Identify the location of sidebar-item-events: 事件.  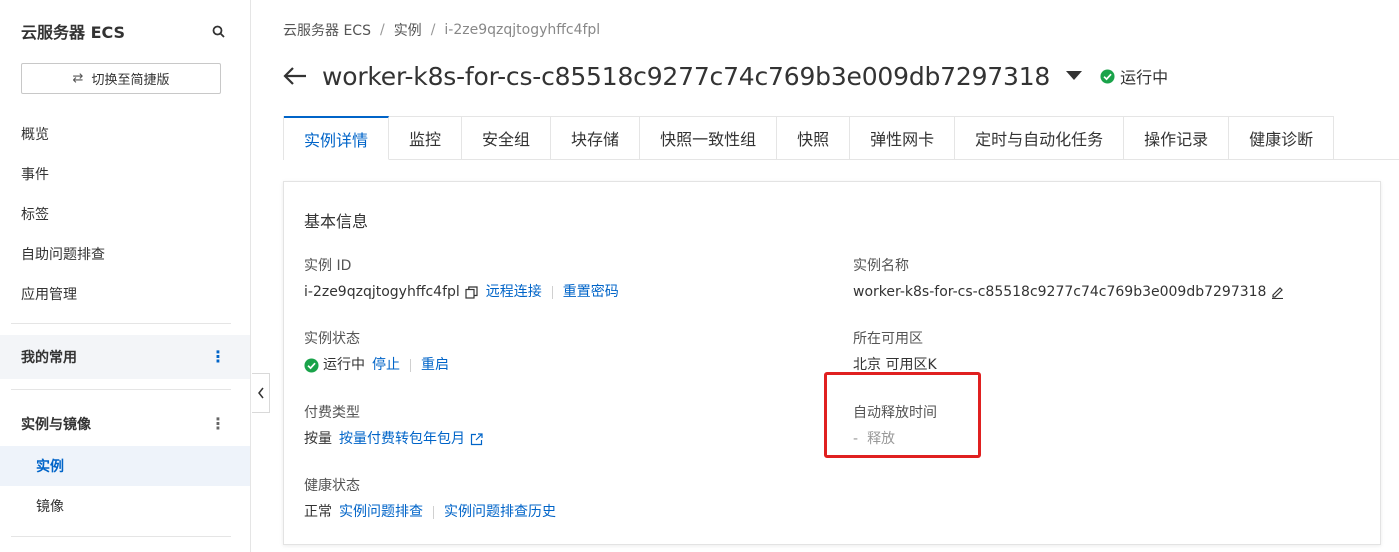
(125, 174).